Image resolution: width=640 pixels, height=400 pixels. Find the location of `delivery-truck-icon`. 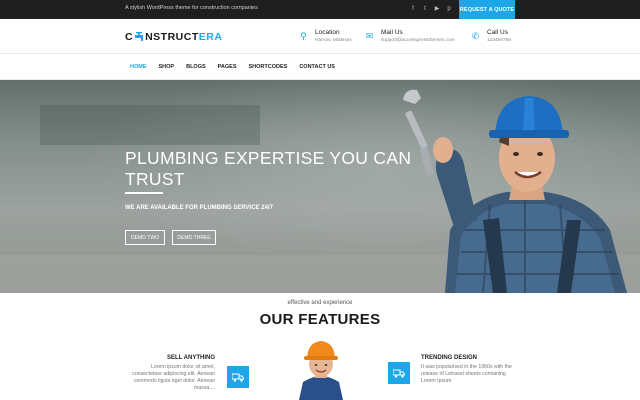

delivery-truck-icon is located at coordinates (399, 373).